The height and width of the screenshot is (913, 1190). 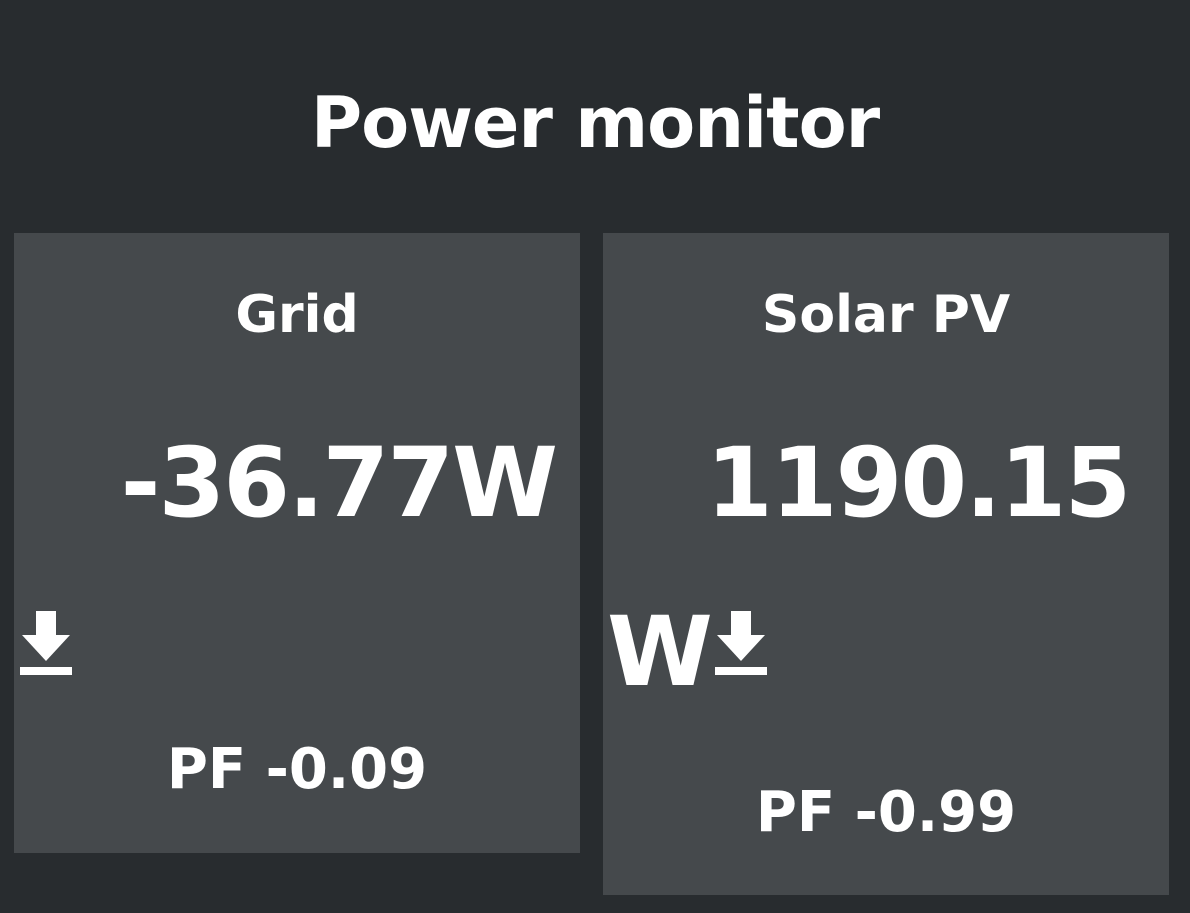 I want to click on solar-power-value: 1190.15, so click(x=918, y=483).